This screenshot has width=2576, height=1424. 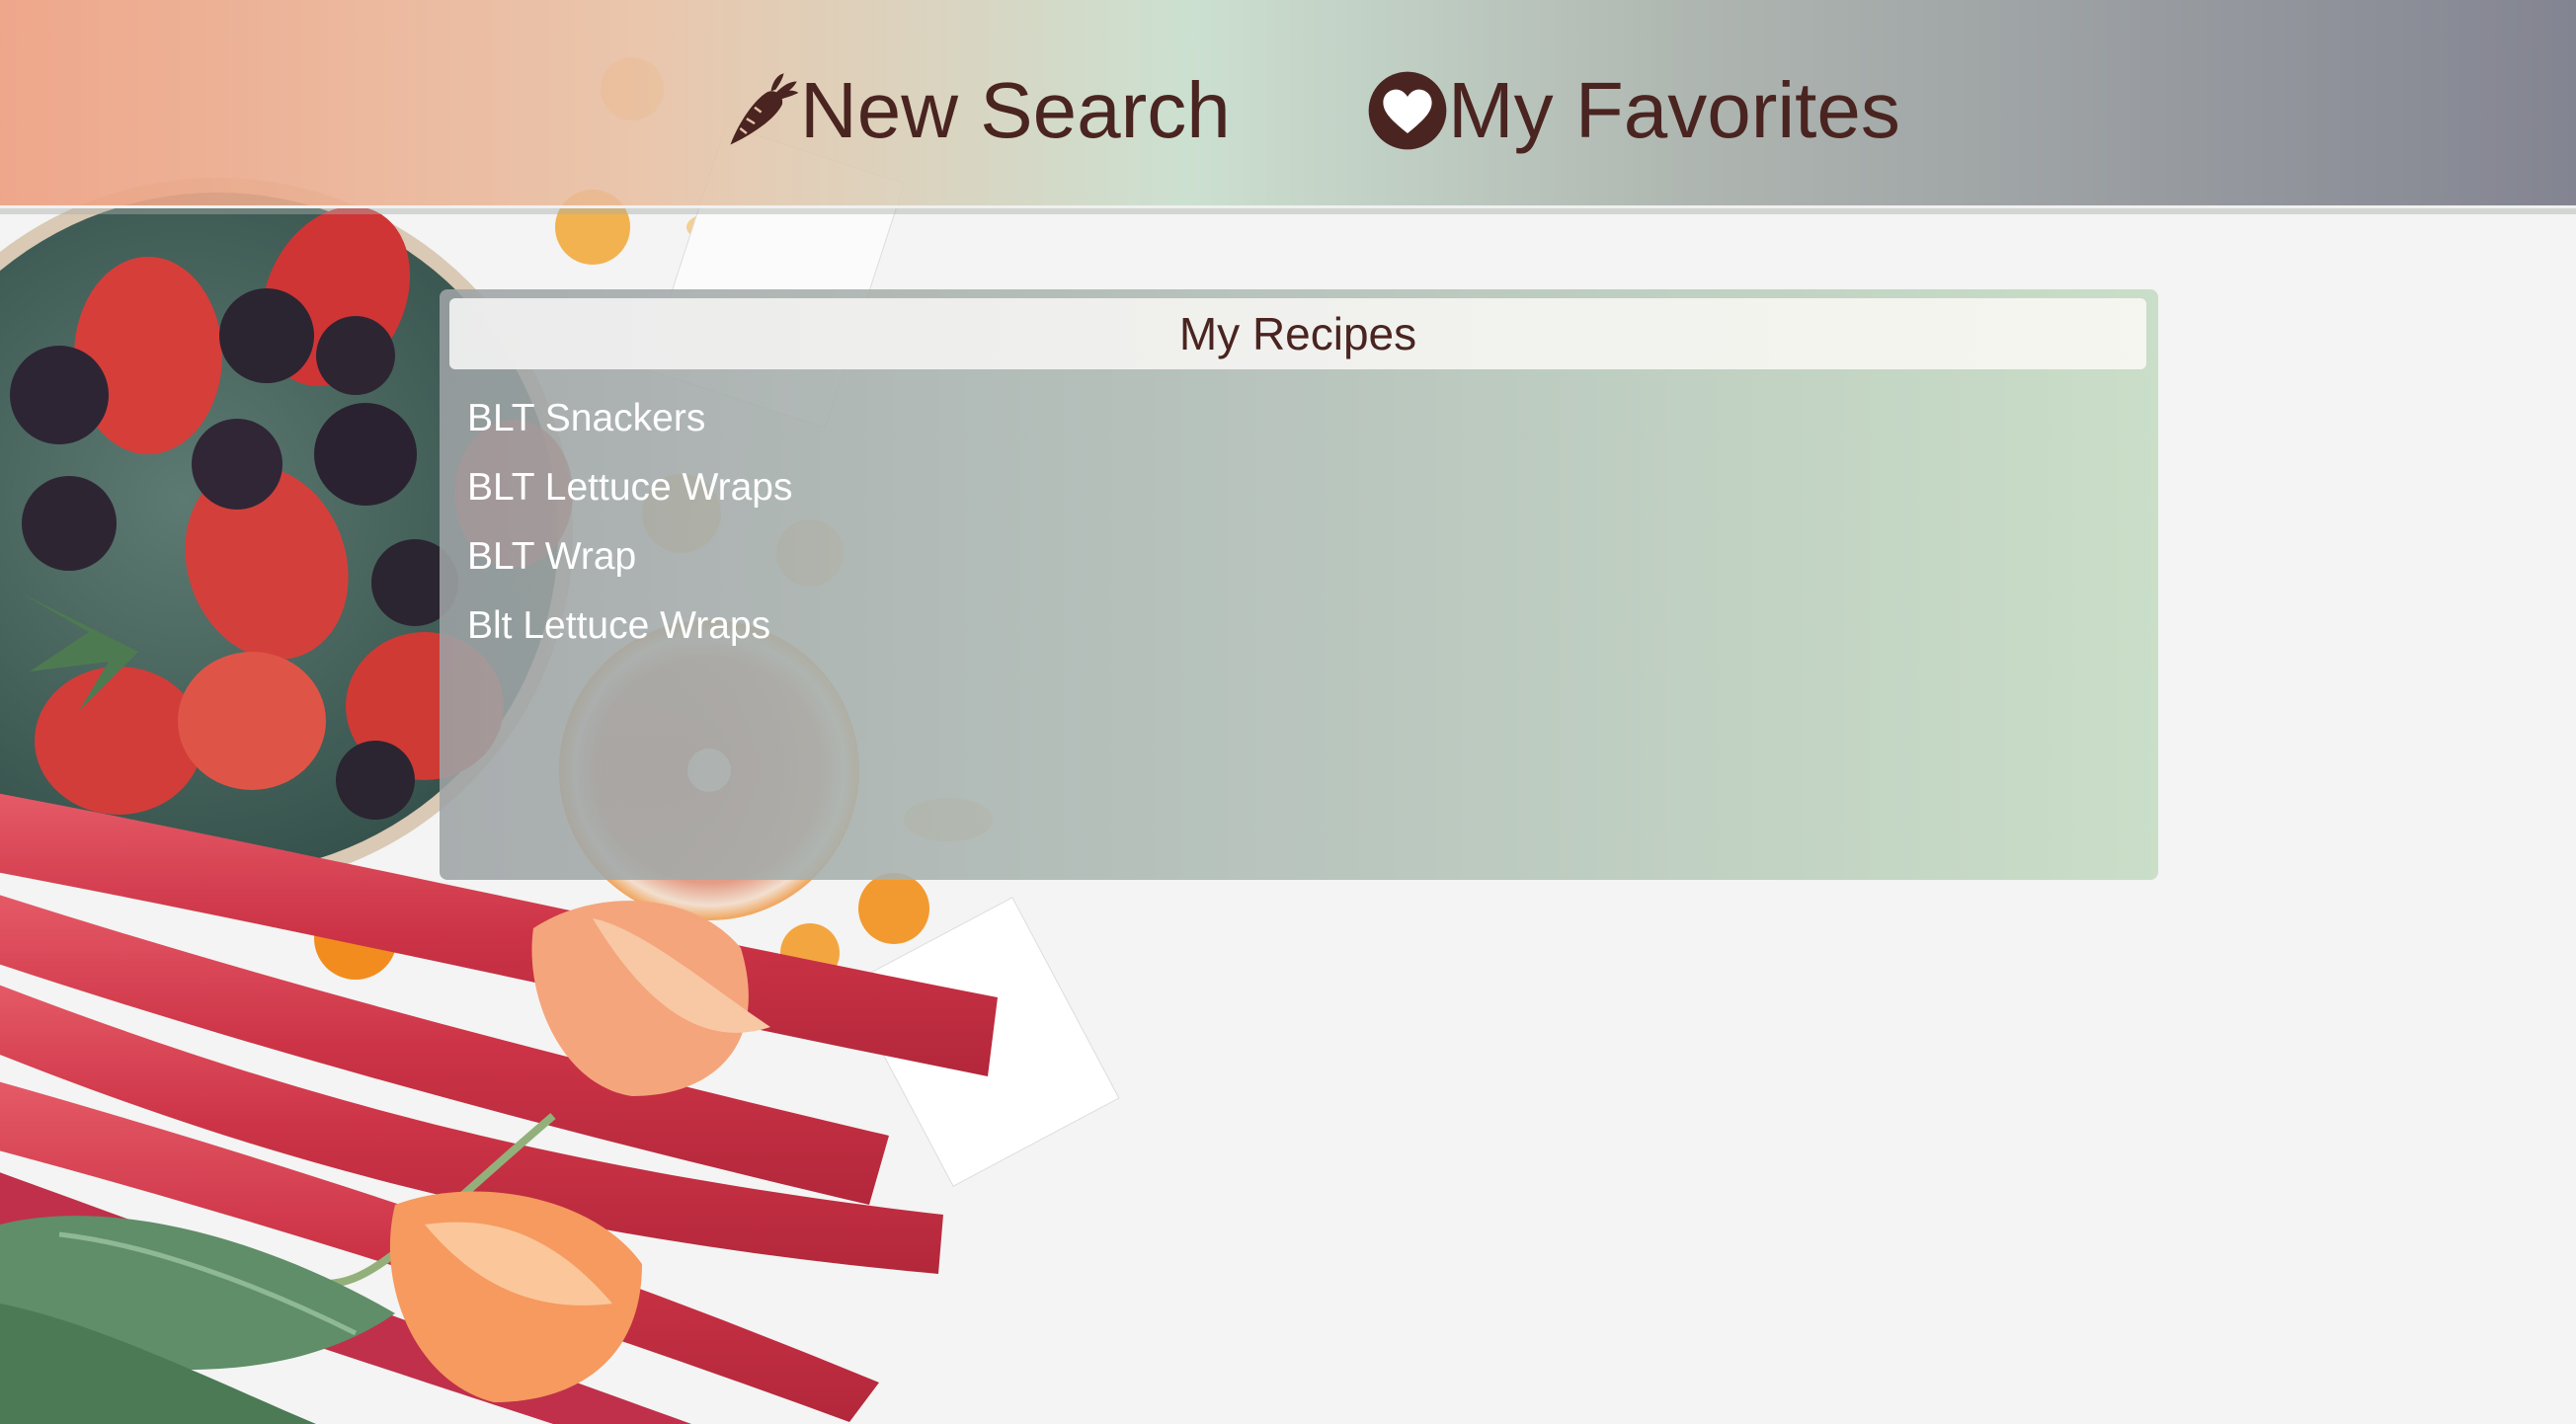 I want to click on recipe-item: Blt Lettuce Wraps, so click(x=630, y=626).